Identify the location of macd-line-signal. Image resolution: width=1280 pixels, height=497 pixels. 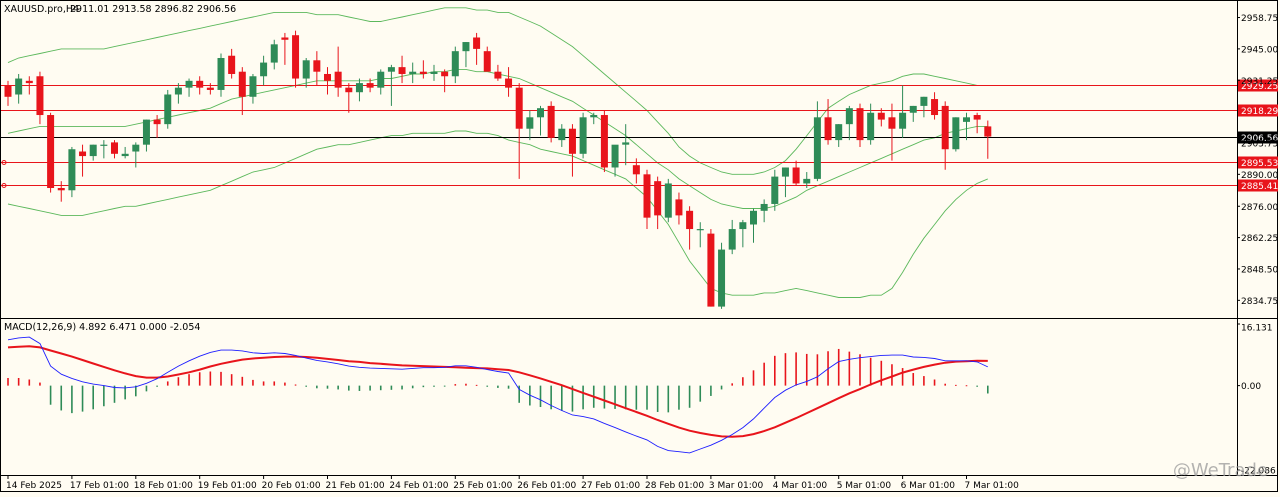
(497, 391).